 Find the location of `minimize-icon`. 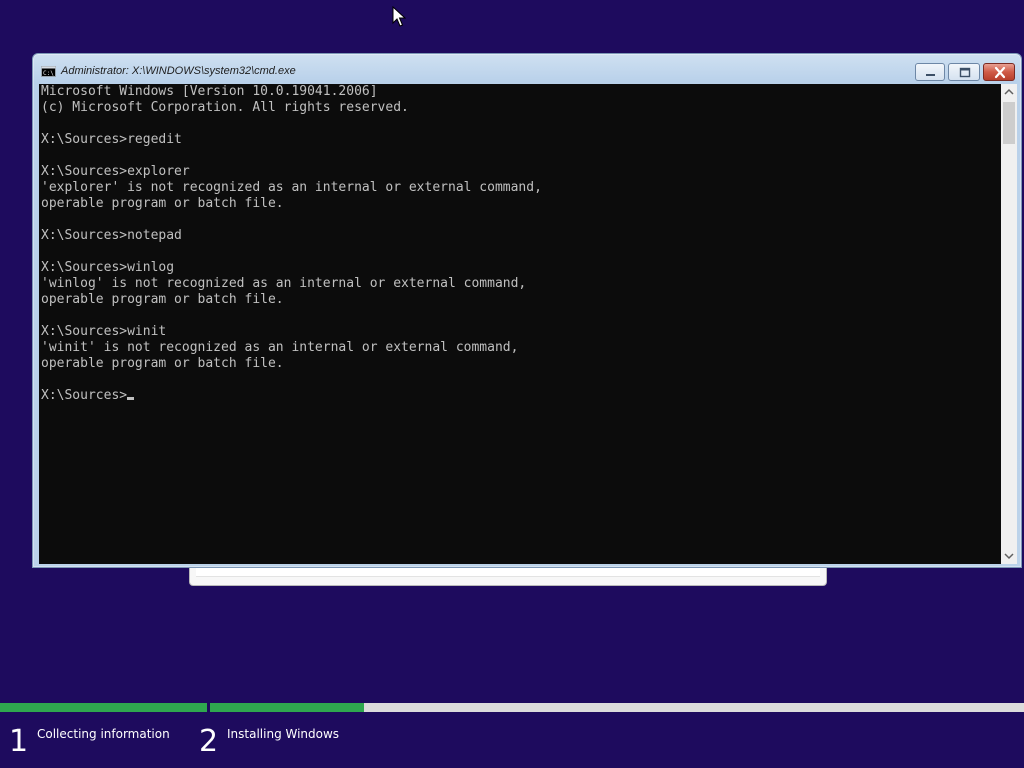

minimize-icon is located at coordinates (930, 75).